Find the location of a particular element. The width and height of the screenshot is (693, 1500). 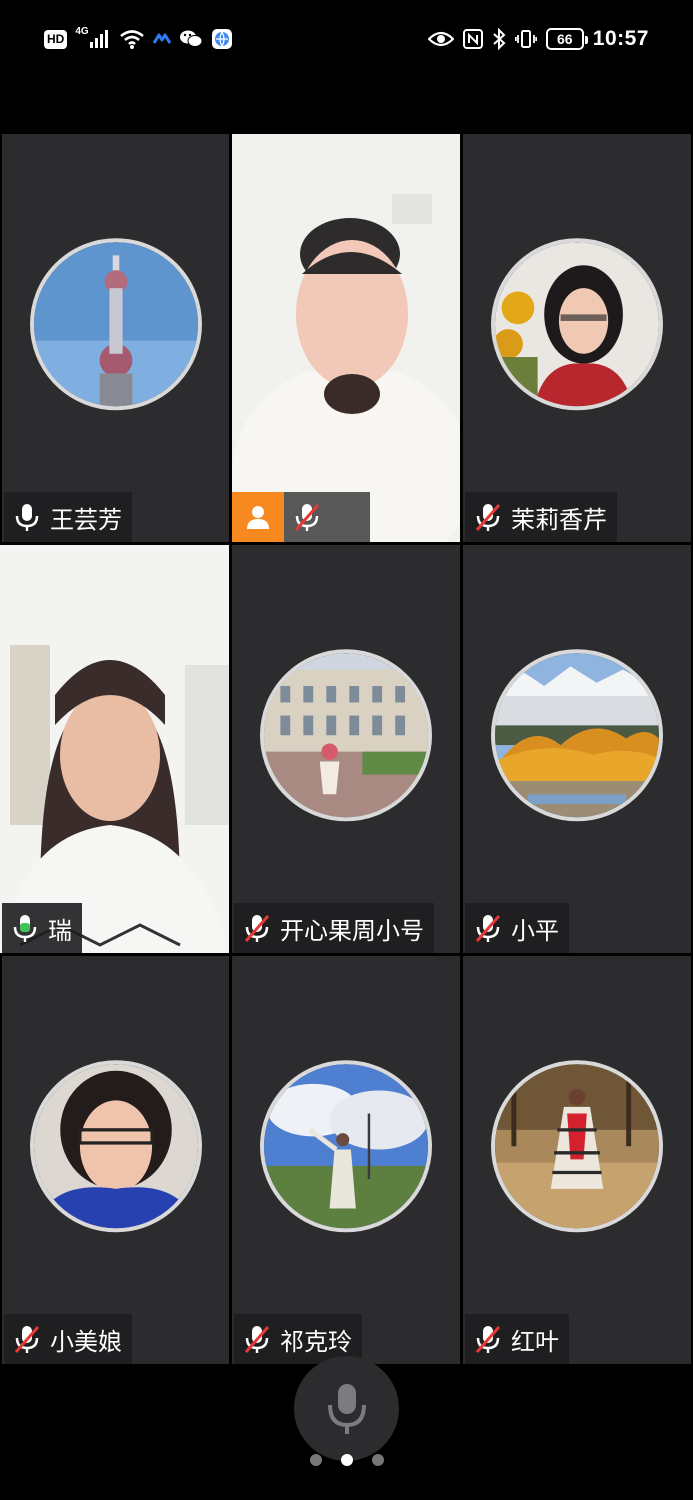

host-badge is located at coordinates (258, 517).